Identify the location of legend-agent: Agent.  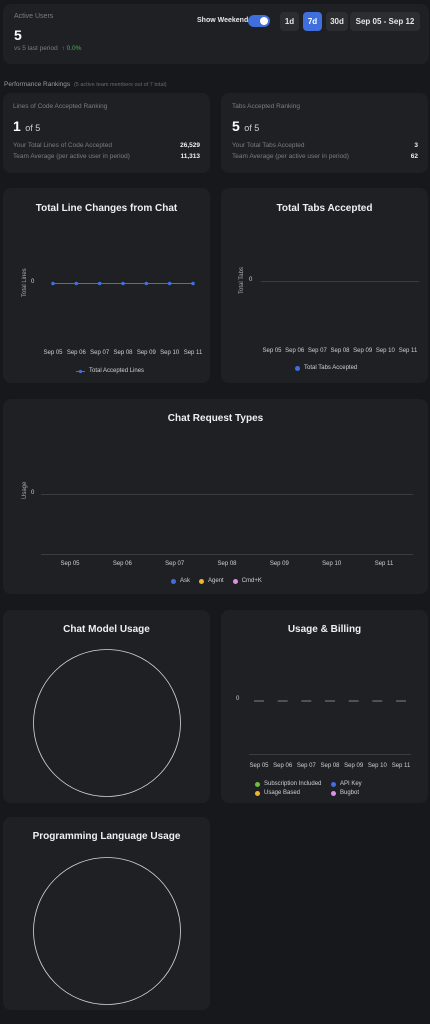
(211, 581).